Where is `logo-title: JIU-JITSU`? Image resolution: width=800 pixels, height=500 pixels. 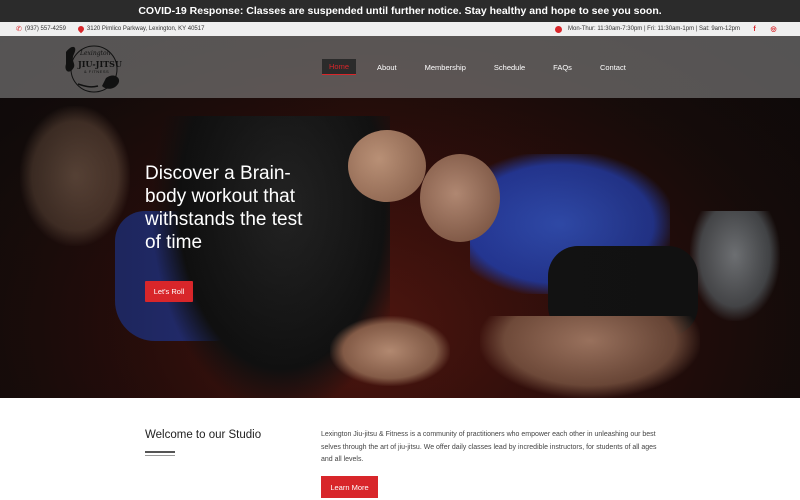
logo-title: JIU-JITSU is located at coordinates (100, 64).